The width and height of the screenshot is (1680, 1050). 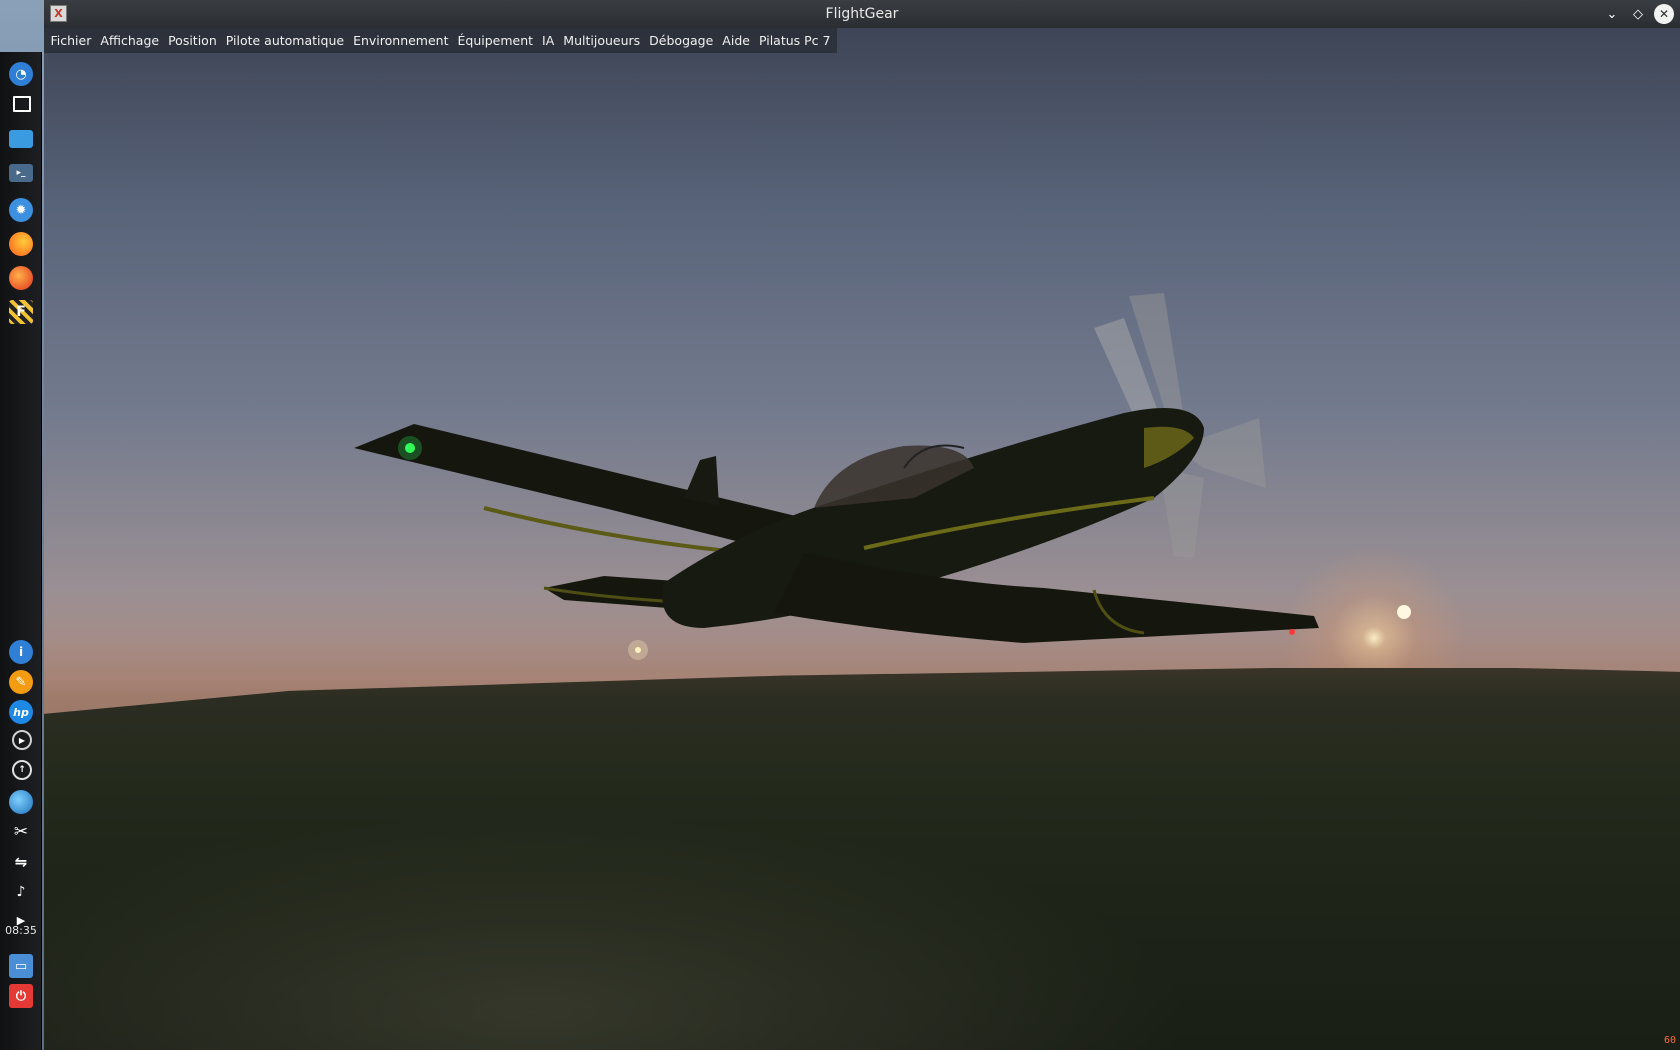 What do you see at coordinates (21, 551) in the screenshot?
I see `taskbar: ◔ ▸_ ✹ F i ✎ hp ▶ ↑ ✂ ⇋ ♪ ▶ 08:35 ▭ ⏻` at bounding box center [21, 551].